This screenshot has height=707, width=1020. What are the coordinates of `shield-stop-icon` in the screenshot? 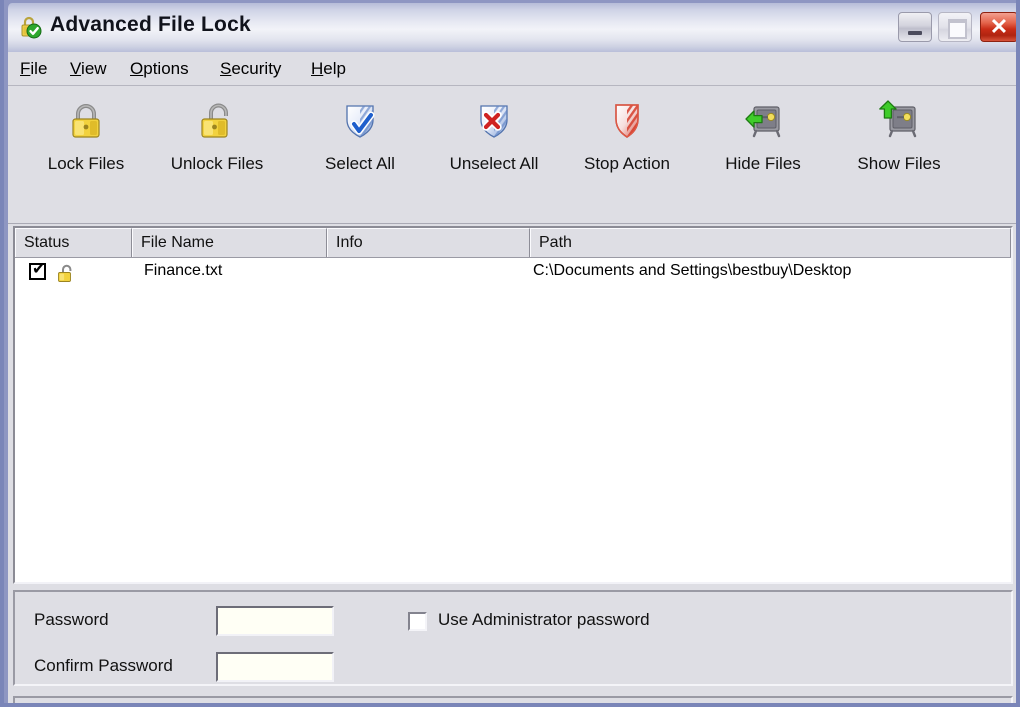 It's located at (627, 120).